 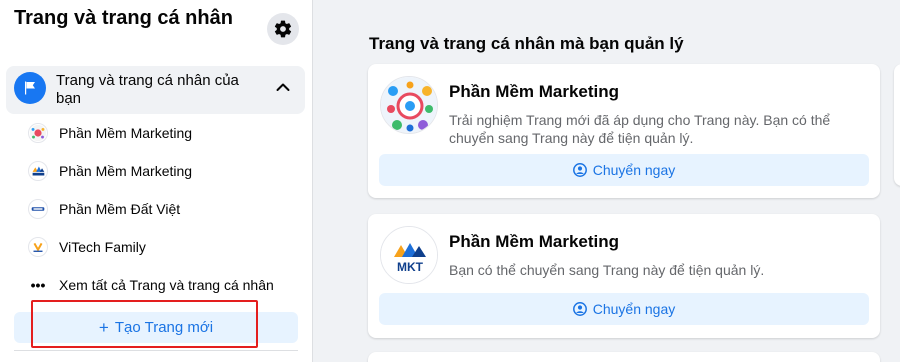 I want to click on sidebar-page-item: Phần Mềm Đất Việt, so click(x=104, y=209).